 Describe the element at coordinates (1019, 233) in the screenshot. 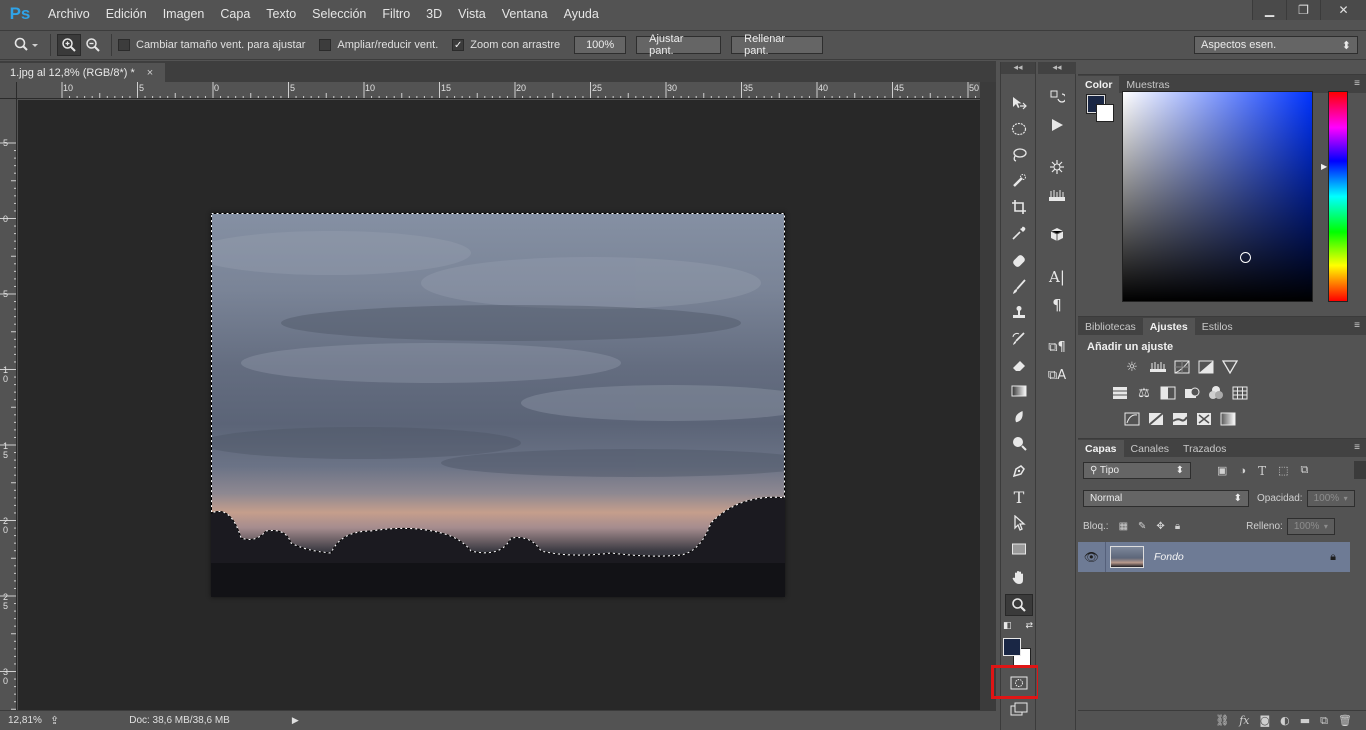

I see `eyedropper-tool-icon` at that location.